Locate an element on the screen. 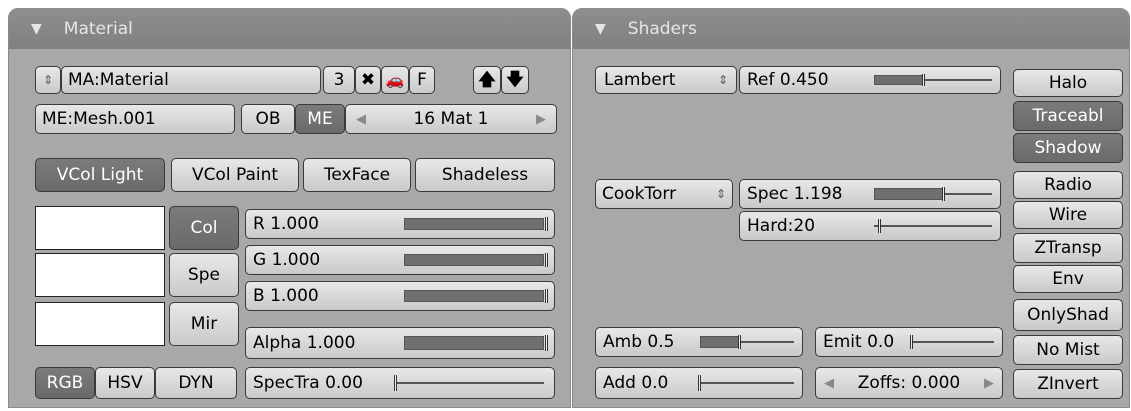 This screenshot has height=411, width=1131. spec-slider-label: Spec 1.198 is located at coordinates (795, 194).